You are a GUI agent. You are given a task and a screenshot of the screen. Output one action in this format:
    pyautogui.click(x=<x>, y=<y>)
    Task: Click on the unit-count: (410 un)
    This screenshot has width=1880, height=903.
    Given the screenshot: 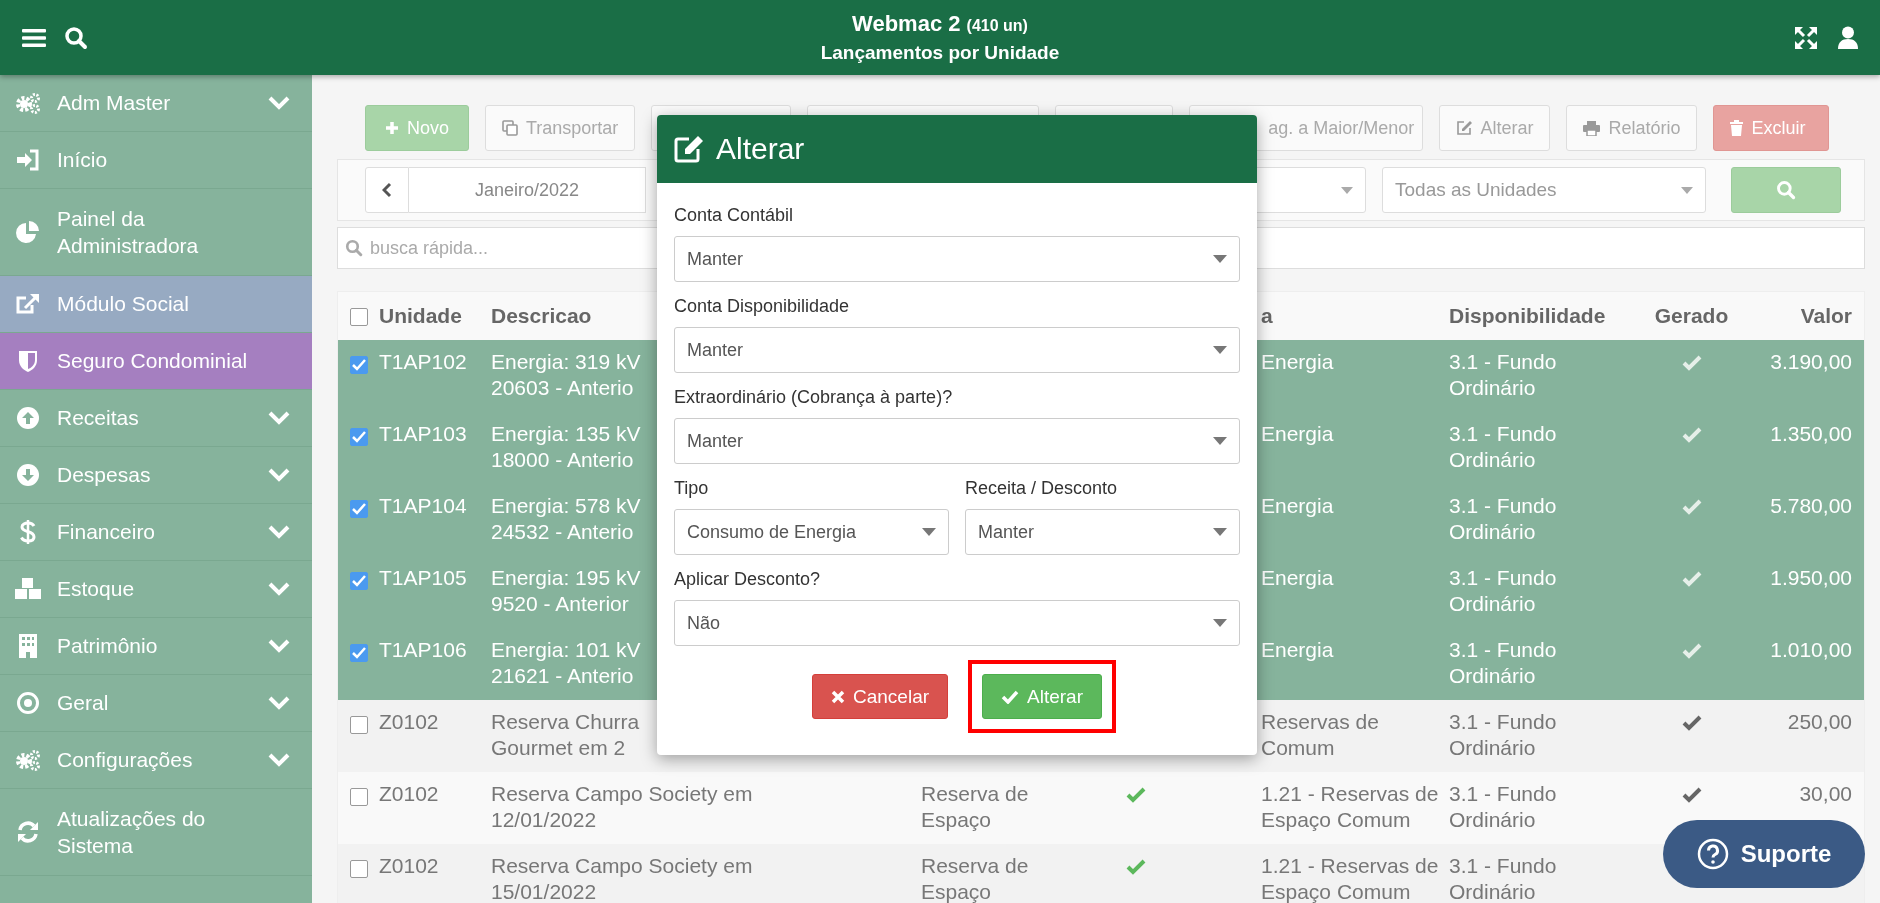 What is the action you would take?
    pyautogui.click(x=997, y=25)
    